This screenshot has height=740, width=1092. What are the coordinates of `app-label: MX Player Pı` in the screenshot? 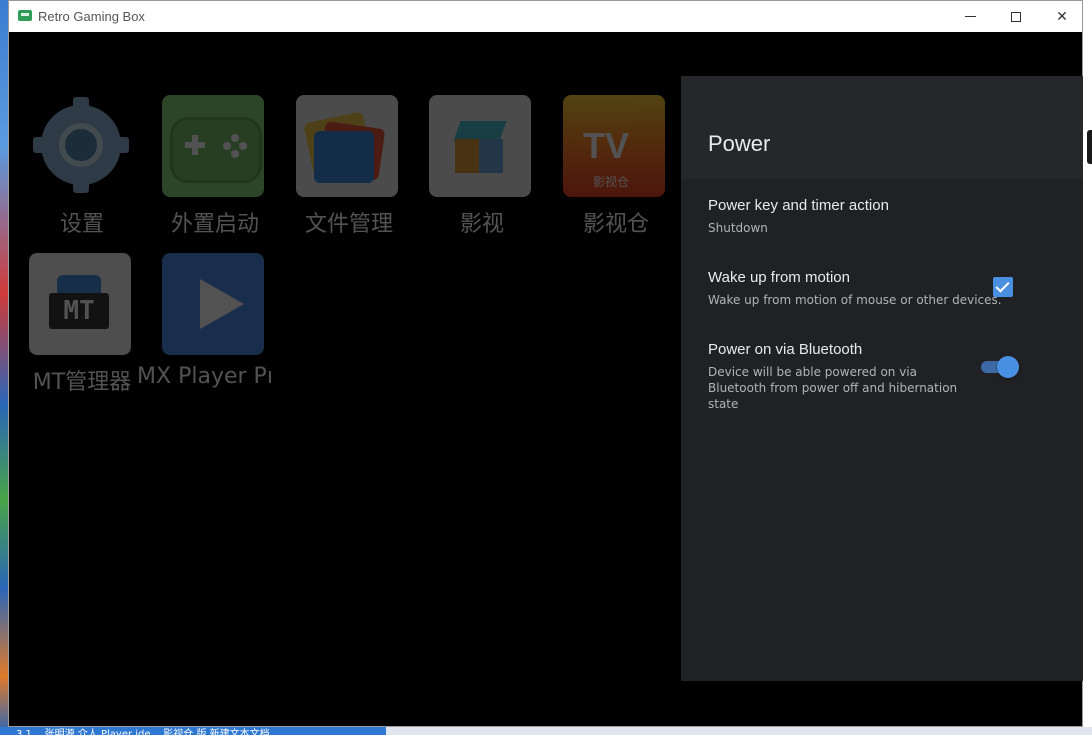 It's located at (205, 376).